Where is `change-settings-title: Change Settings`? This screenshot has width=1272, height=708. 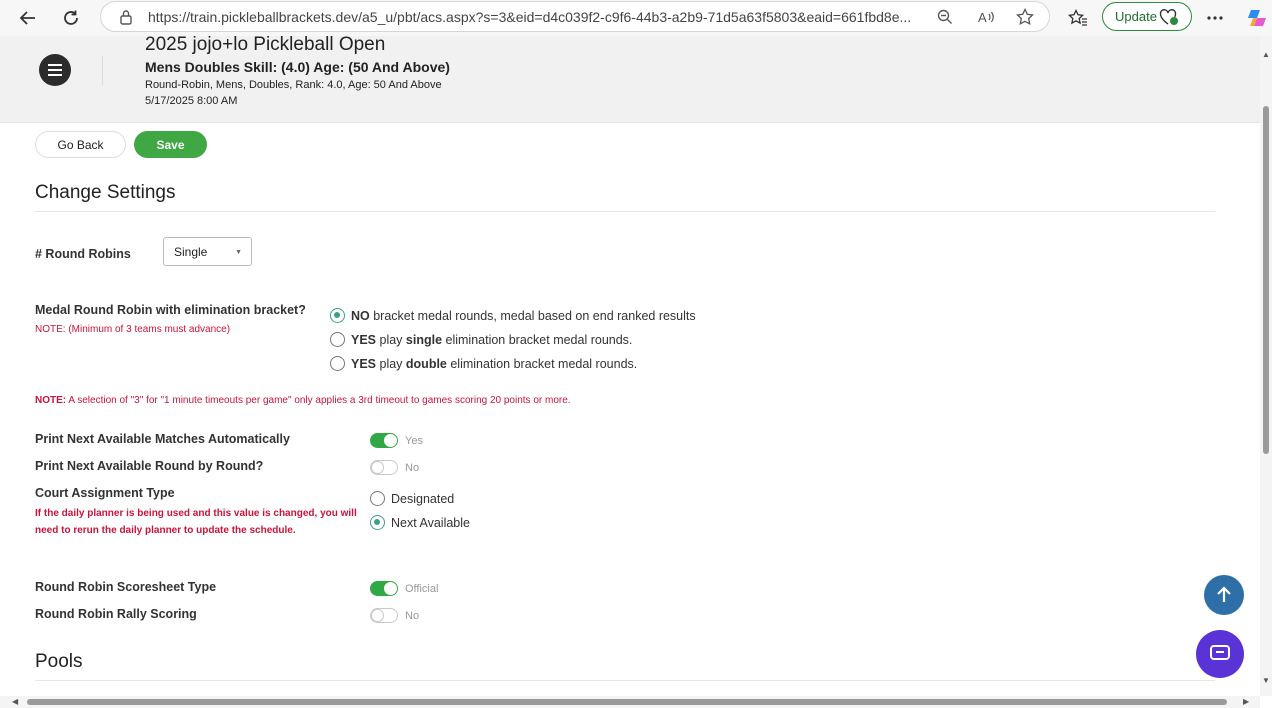
change-settings-title: Change Settings is located at coordinates (105, 192).